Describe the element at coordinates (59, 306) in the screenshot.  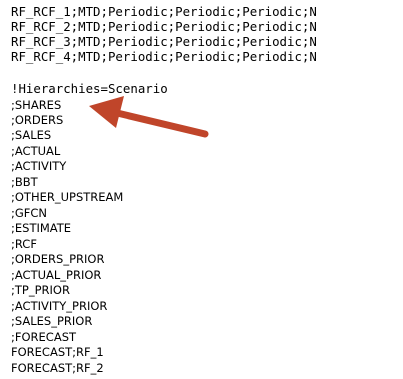
I see `scenario-item: ;ACTIVITY_PRIOR` at that location.